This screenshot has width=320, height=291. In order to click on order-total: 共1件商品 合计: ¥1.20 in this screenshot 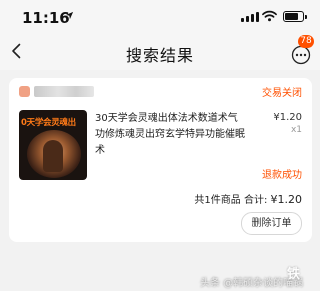, I will do `click(248, 198)`.